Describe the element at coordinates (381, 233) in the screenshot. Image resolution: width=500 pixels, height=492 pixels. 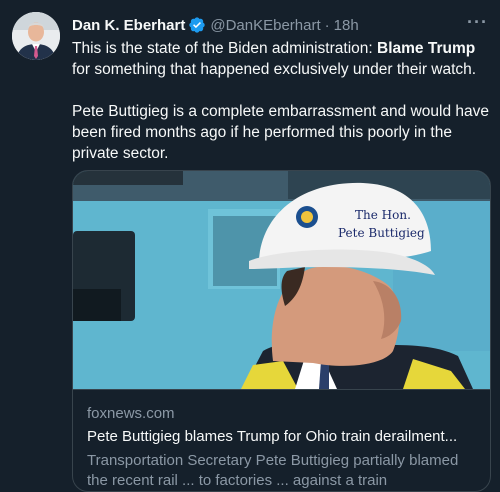
I see `hardhat-text-2: Pete Buttigieg` at that location.